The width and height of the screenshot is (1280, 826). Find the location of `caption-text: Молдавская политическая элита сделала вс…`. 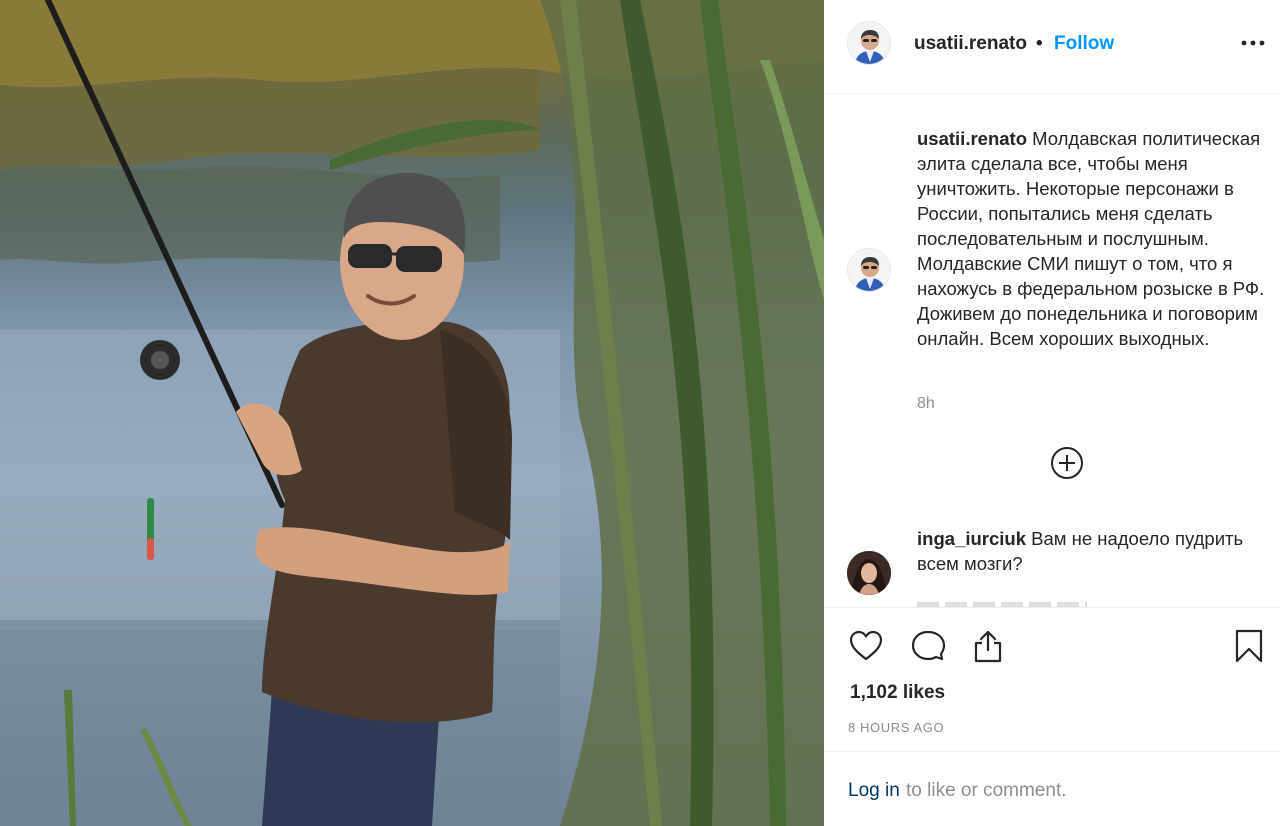

caption-text: Молдавская политическая элита сделала вс… is located at coordinates (1091, 238).